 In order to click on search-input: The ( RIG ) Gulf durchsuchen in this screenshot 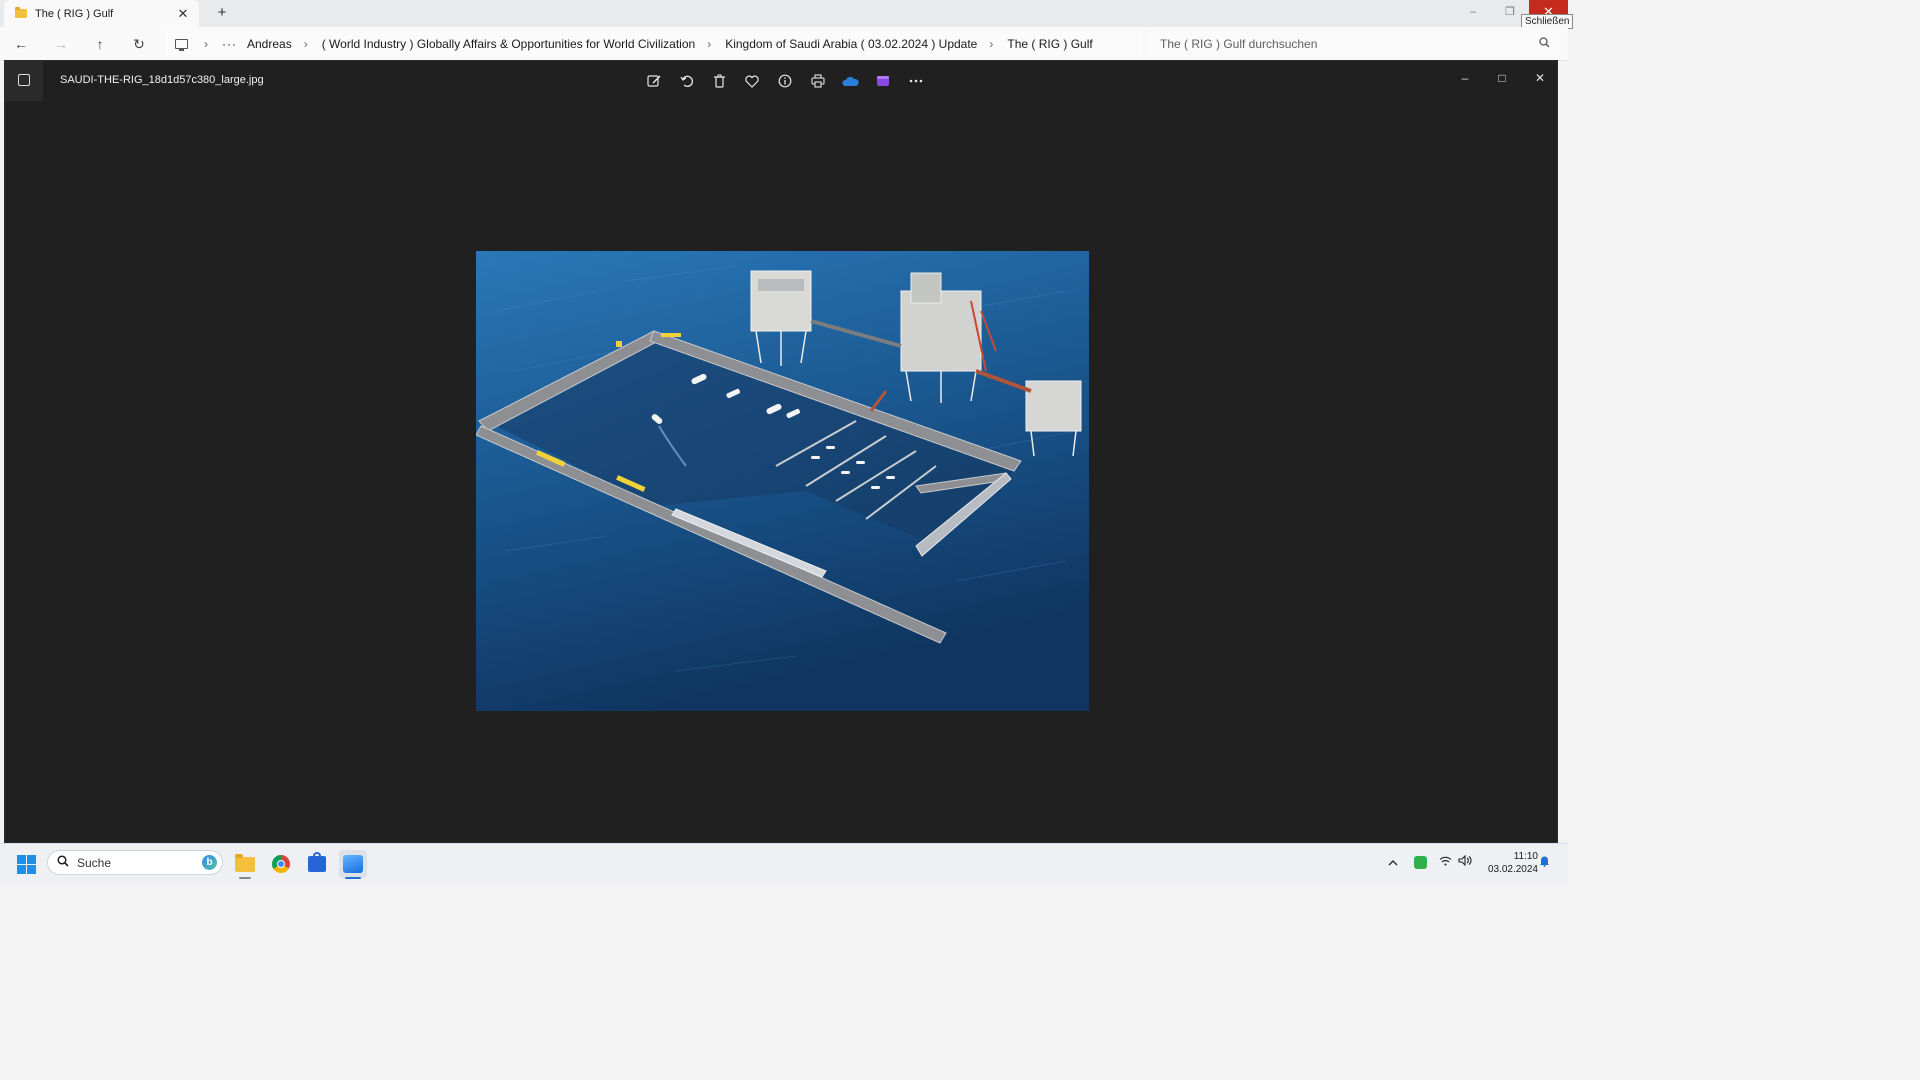, I will do `click(1354, 44)`.